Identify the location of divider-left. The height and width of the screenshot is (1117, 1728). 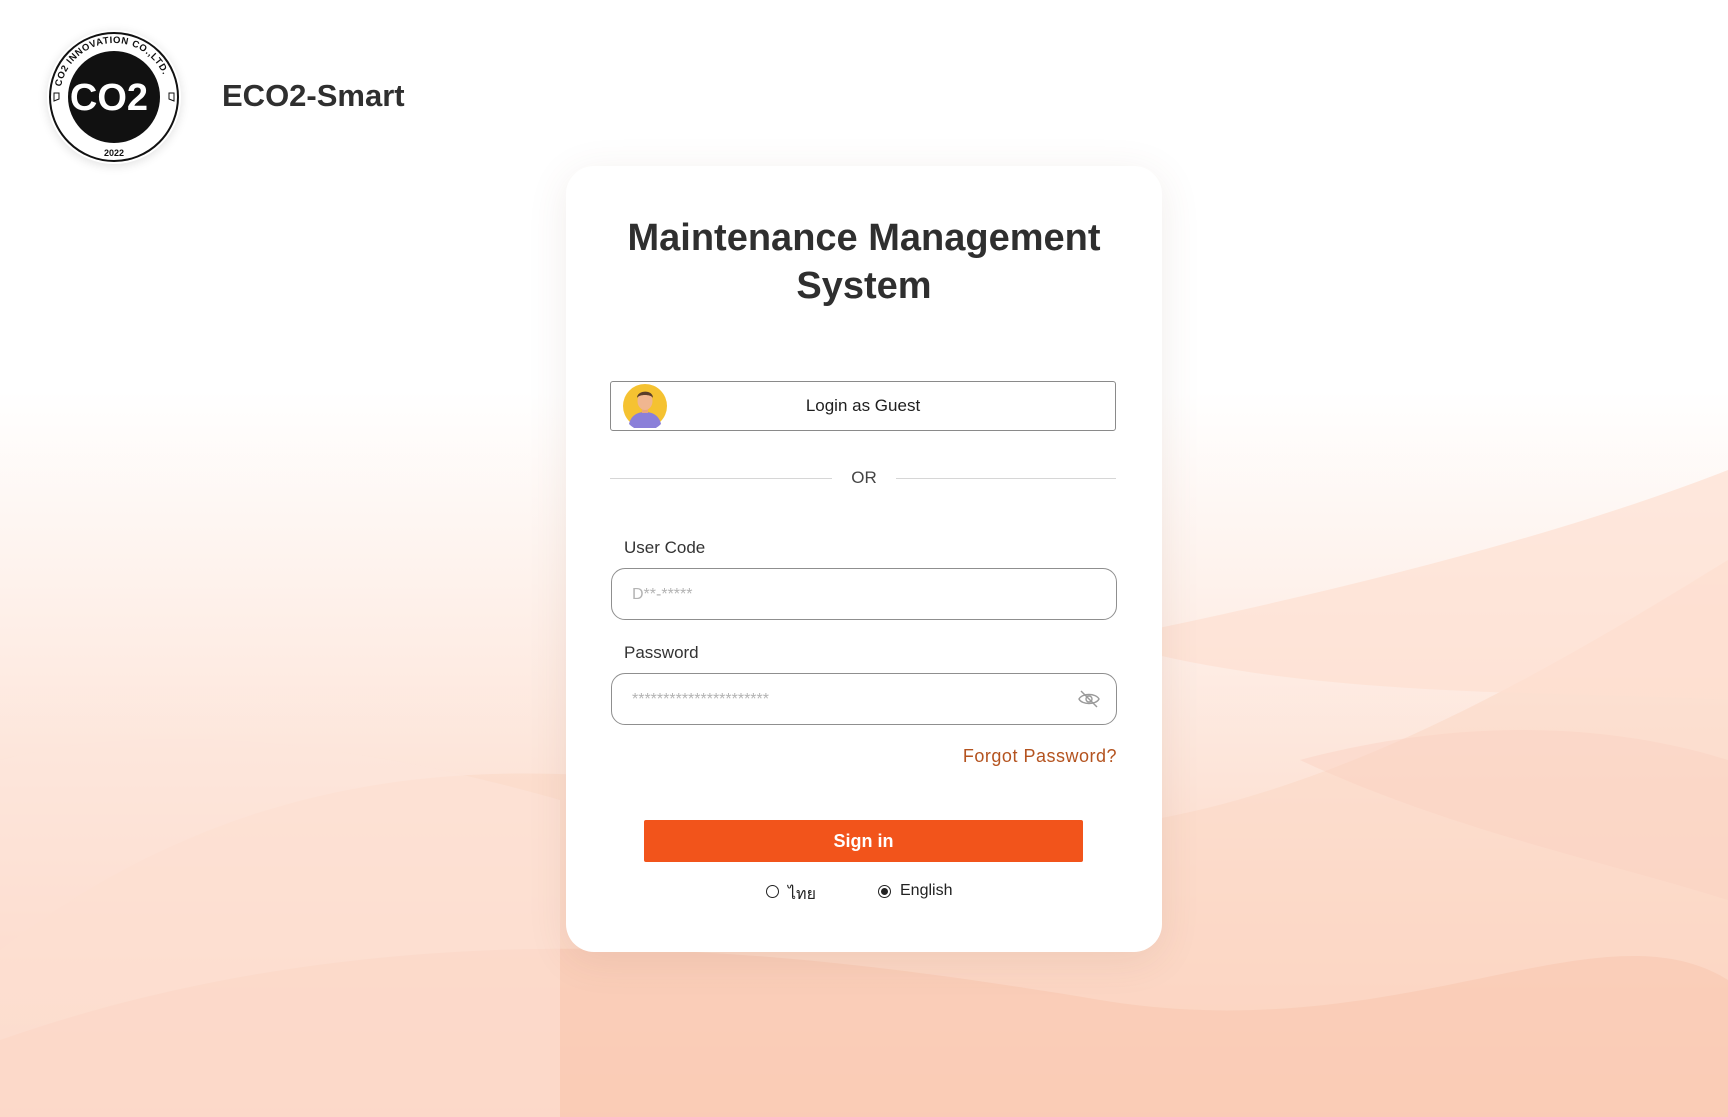
(721, 478).